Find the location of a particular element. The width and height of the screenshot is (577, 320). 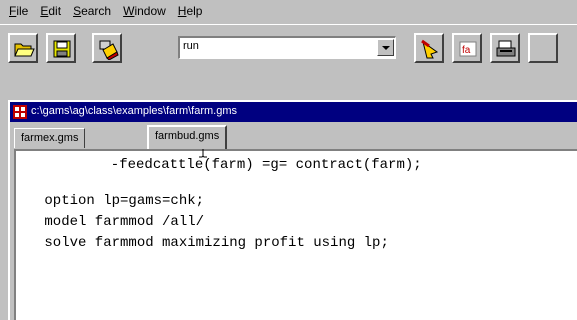

svg-text: fa is located at coordinates (466, 50).